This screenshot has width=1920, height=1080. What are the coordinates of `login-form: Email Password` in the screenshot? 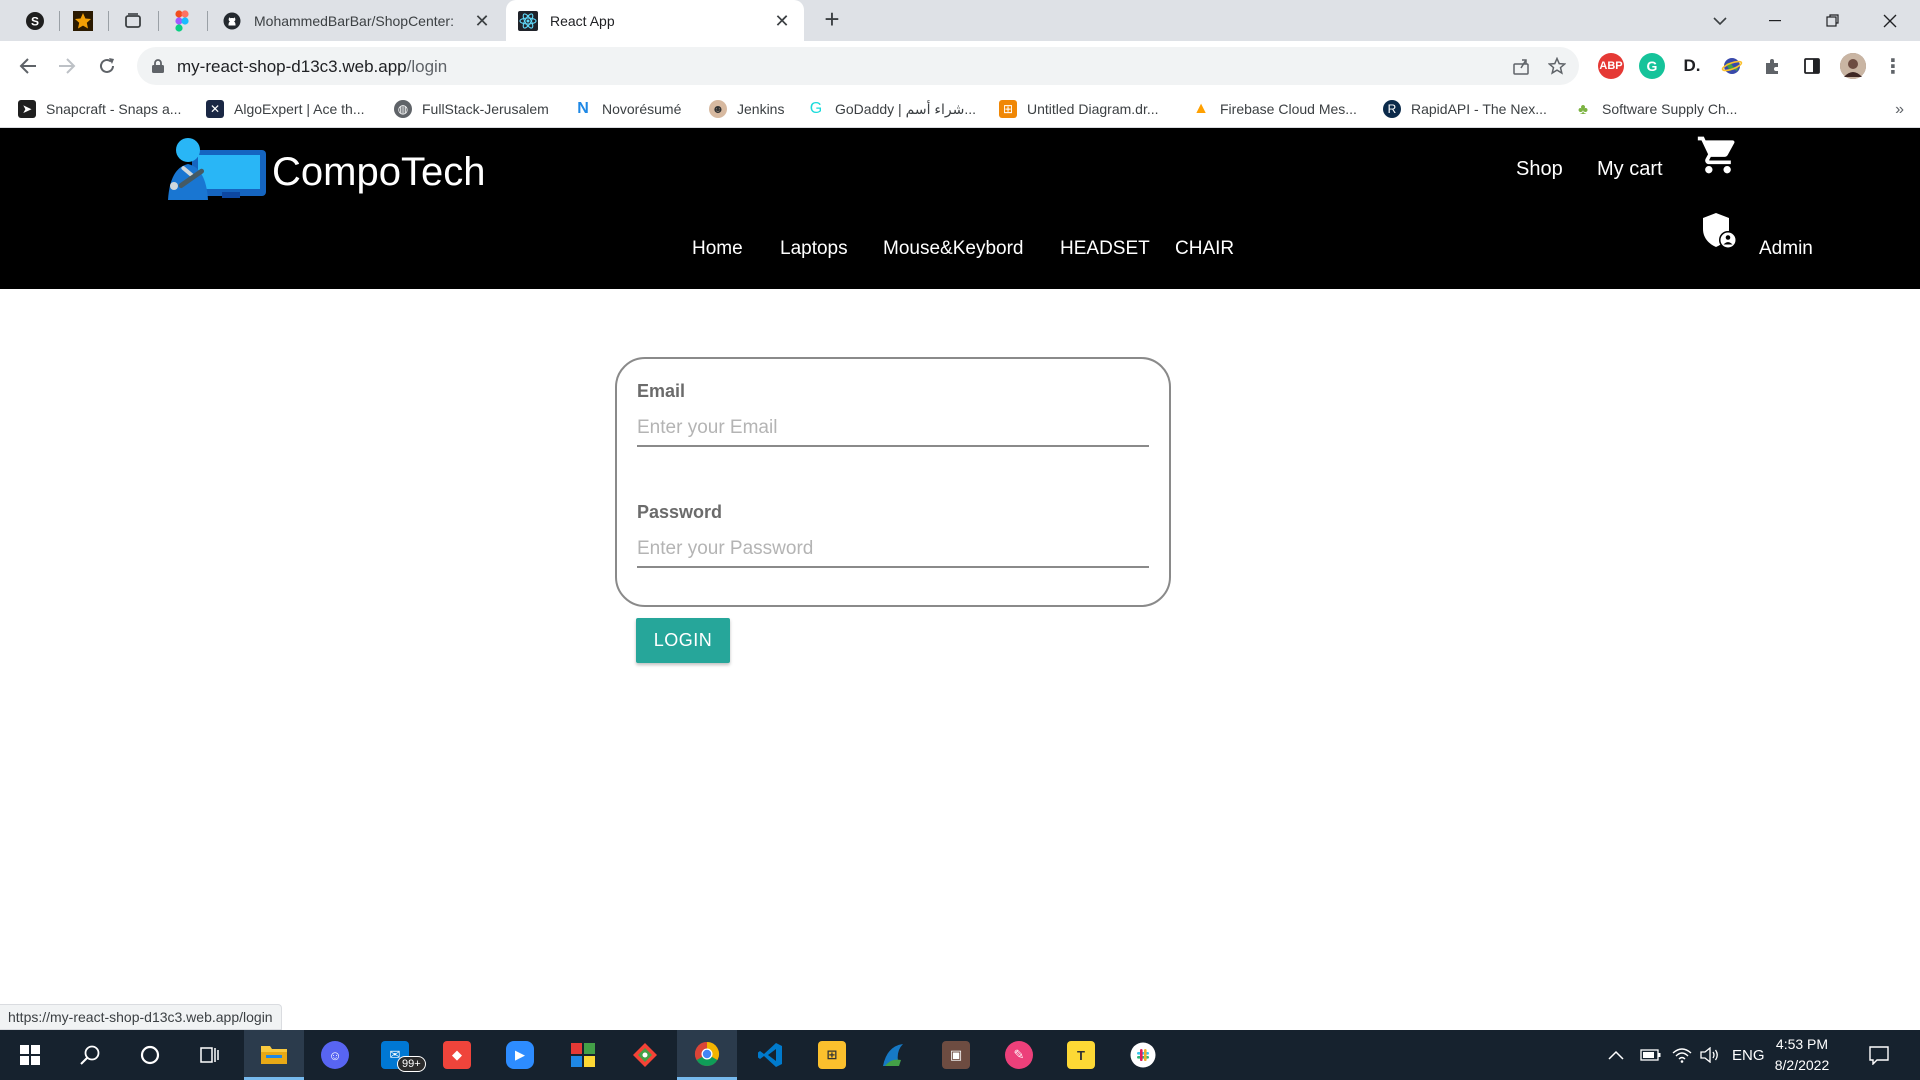 It's located at (893, 482).